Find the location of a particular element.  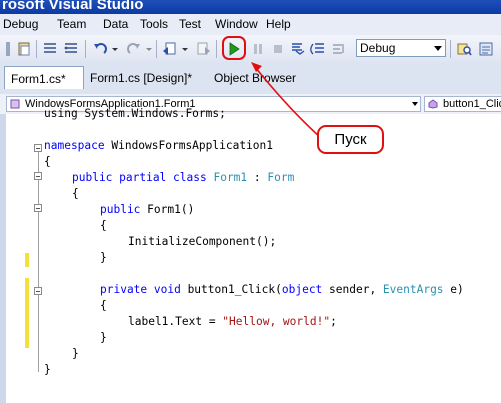

tab-form1-cs: Form1.cs* is located at coordinates (44, 77).